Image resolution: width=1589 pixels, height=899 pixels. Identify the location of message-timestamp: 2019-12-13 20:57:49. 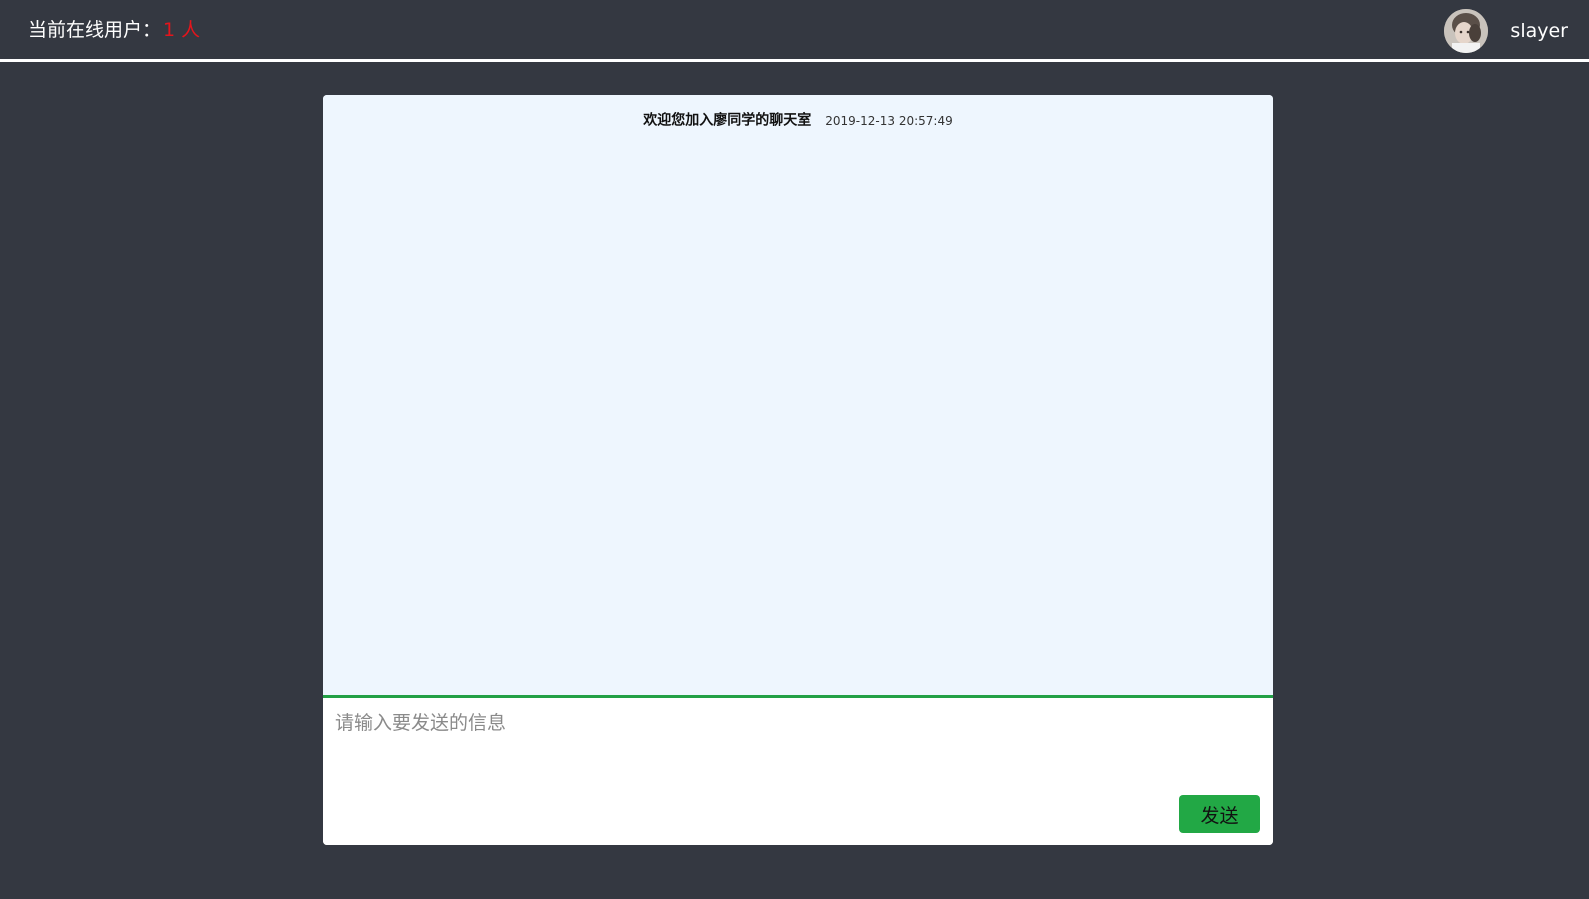
(889, 120).